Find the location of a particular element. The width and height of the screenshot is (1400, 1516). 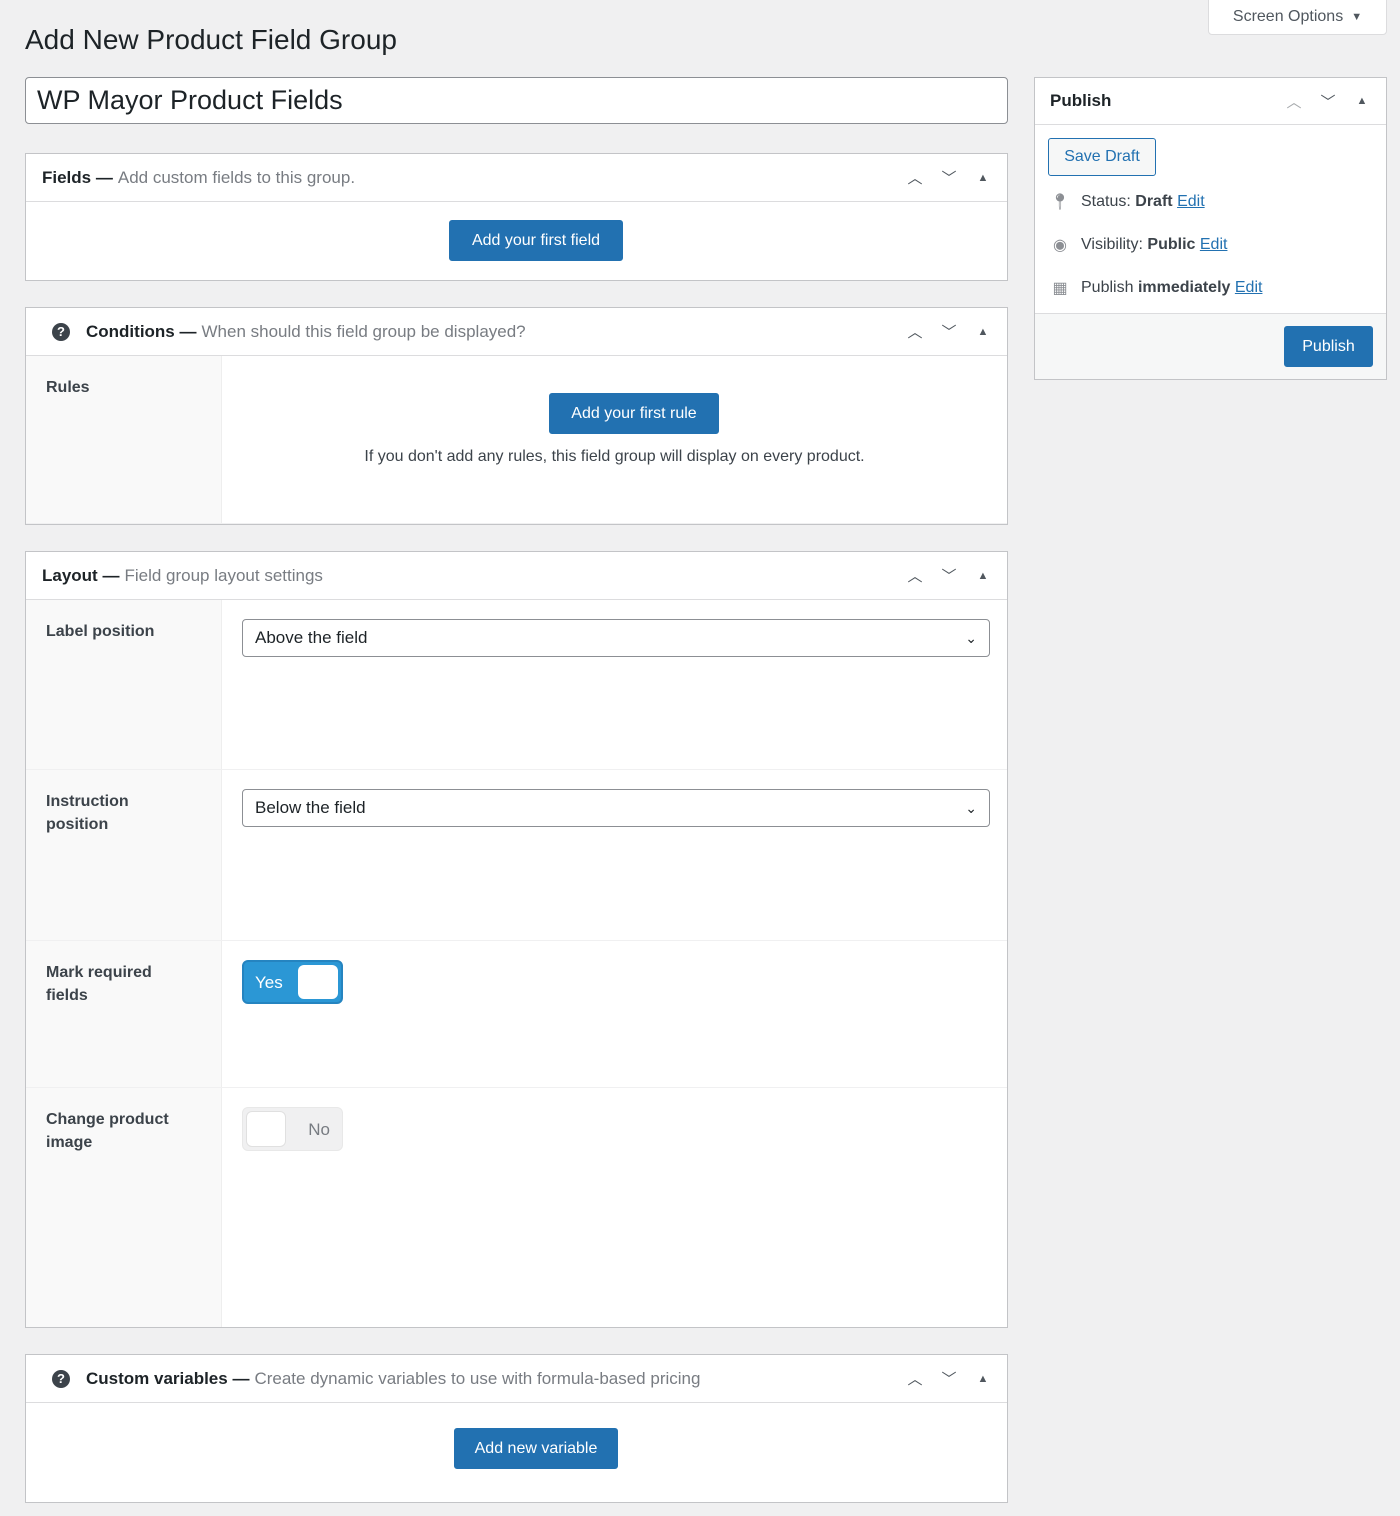

calendar-icon: ▦ is located at coordinates (1060, 288).